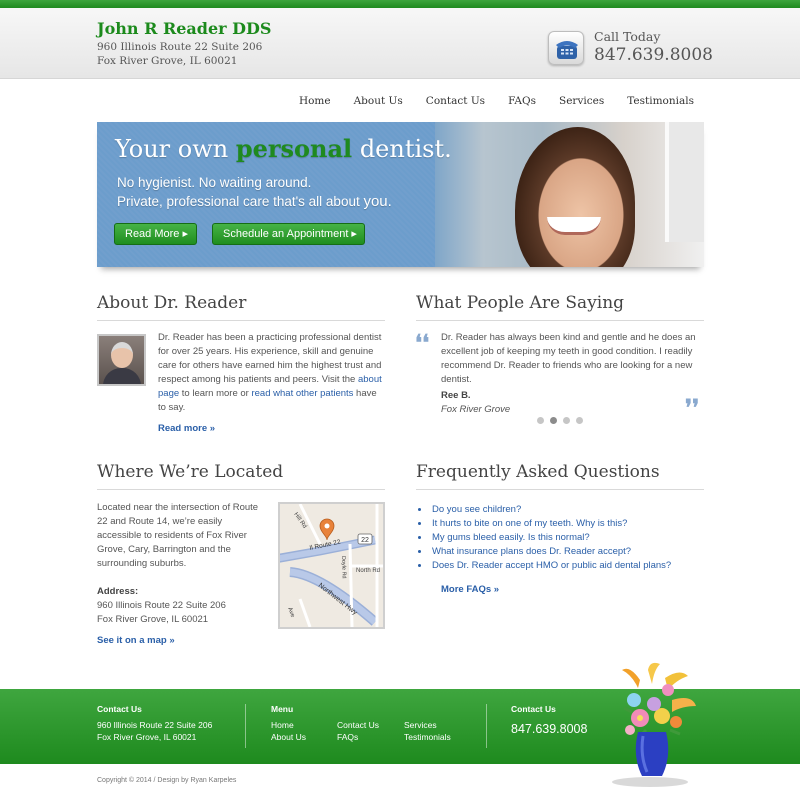  Describe the element at coordinates (575, 197) in the screenshot. I see `hero-woman-face` at that location.